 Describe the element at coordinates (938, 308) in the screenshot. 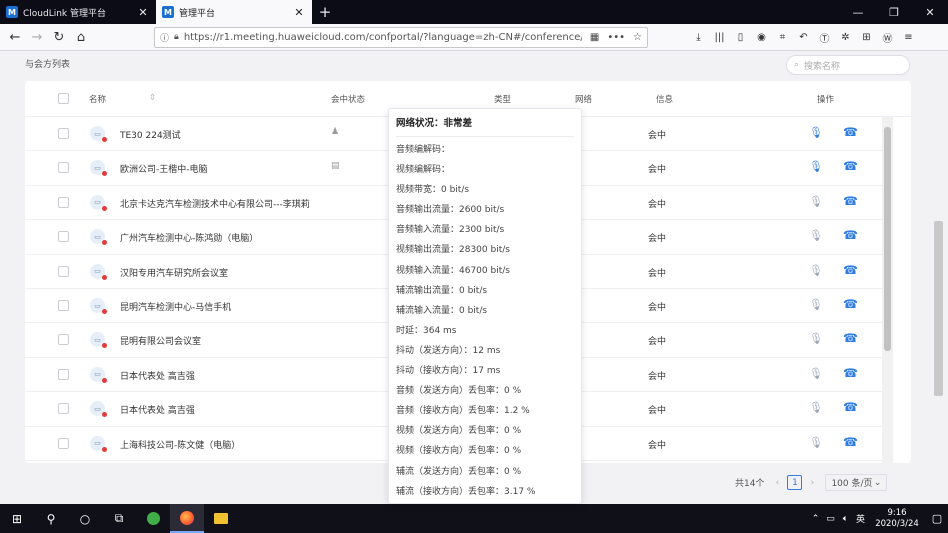

I see `page-scrollbar-thumb` at that location.